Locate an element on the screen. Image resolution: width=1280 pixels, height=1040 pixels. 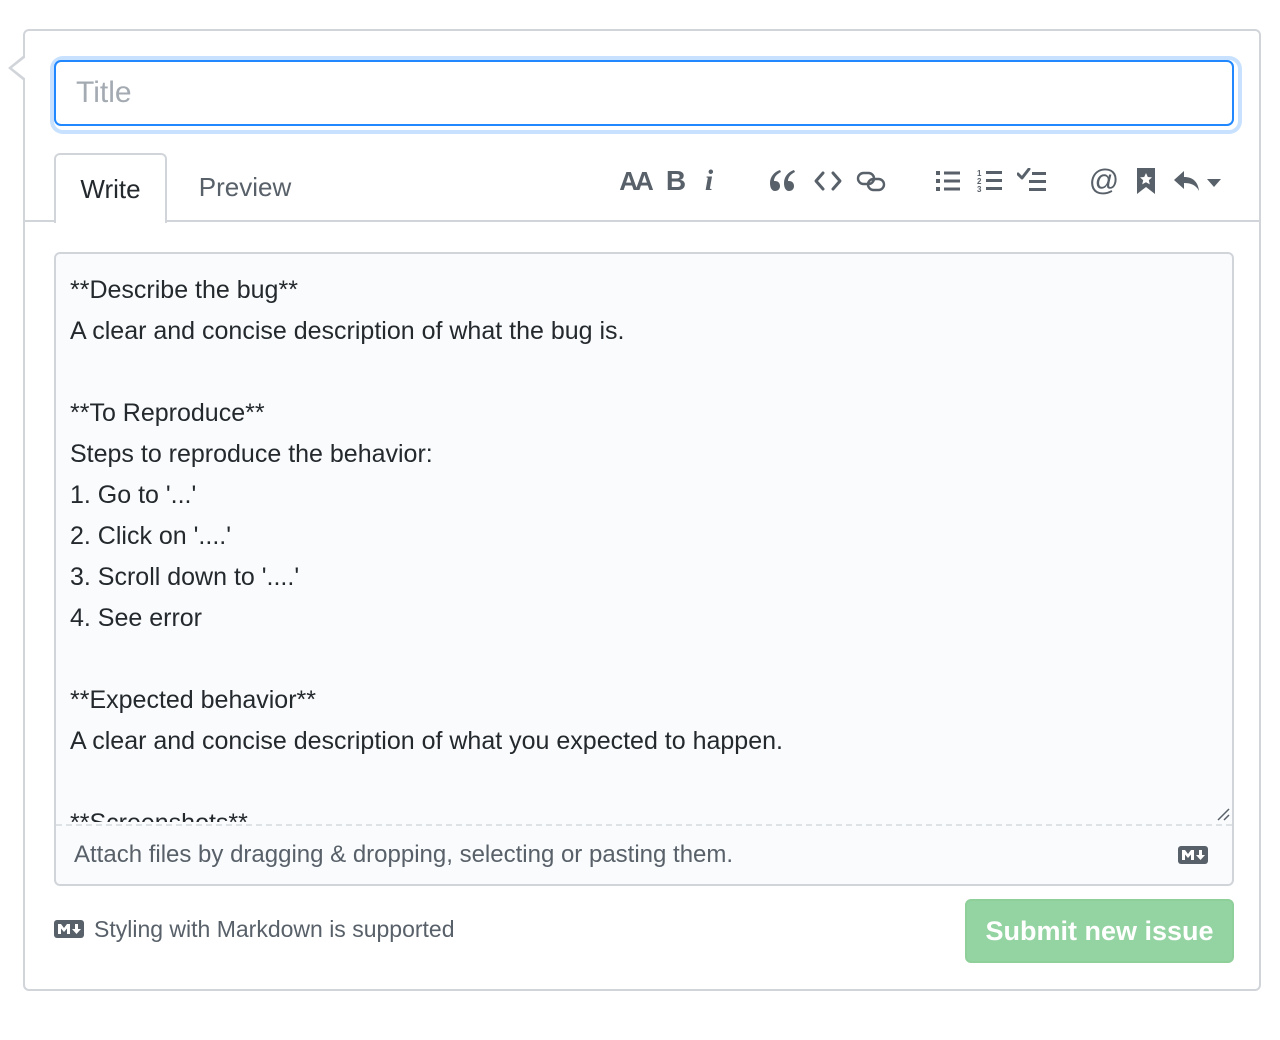
bold-button: B is located at coordinates (676, 181).